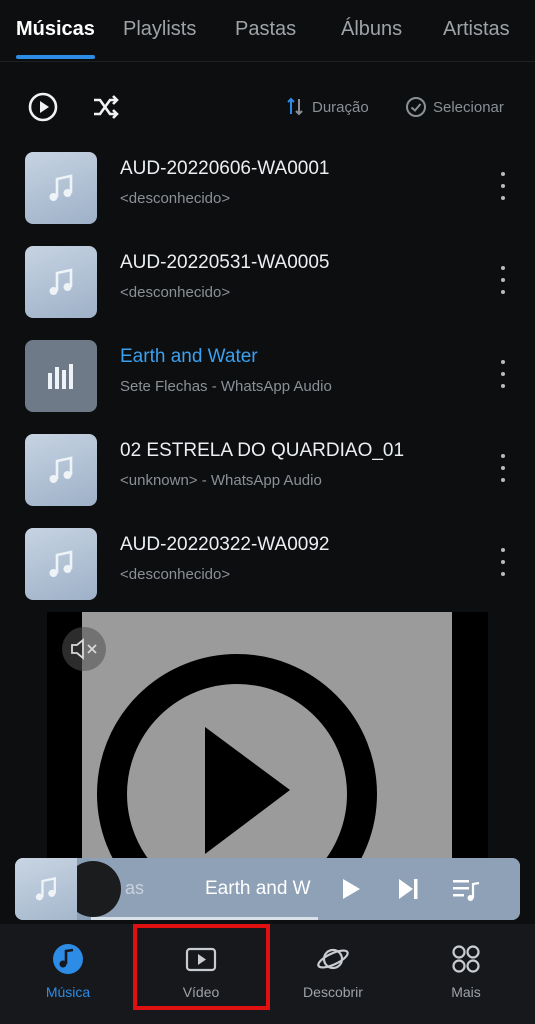  What do you see at coordinates (333, 959) in the screenshot?
I see `planet-icon` at bounding box center [333, 959].